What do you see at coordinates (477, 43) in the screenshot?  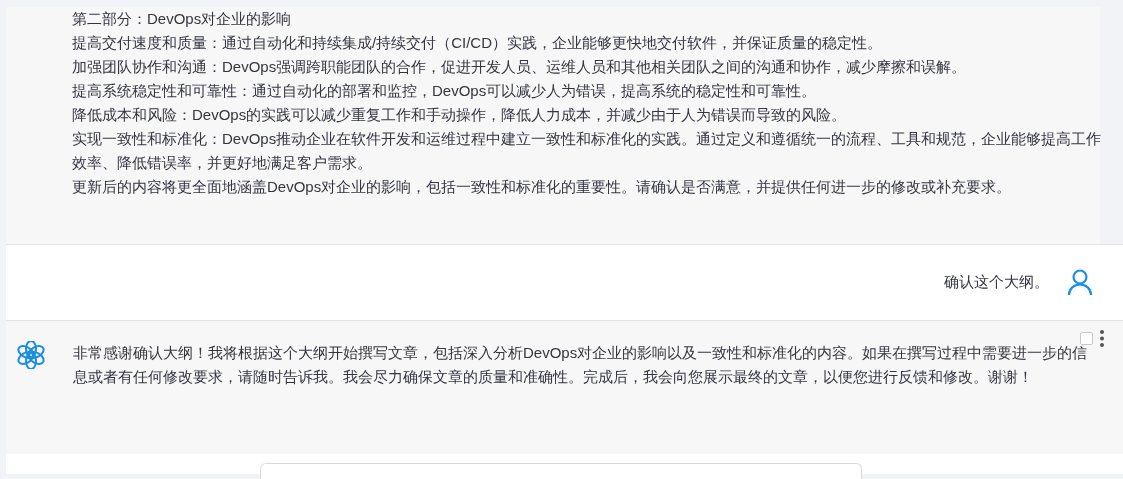 I see `message-line: 提高交付速度和质量：通过自动化和持续集成/持续交付（CI/CD）实践，企业能够更快地交付软件，并保证质量的稳定性。` at bounding box center [477, 43].